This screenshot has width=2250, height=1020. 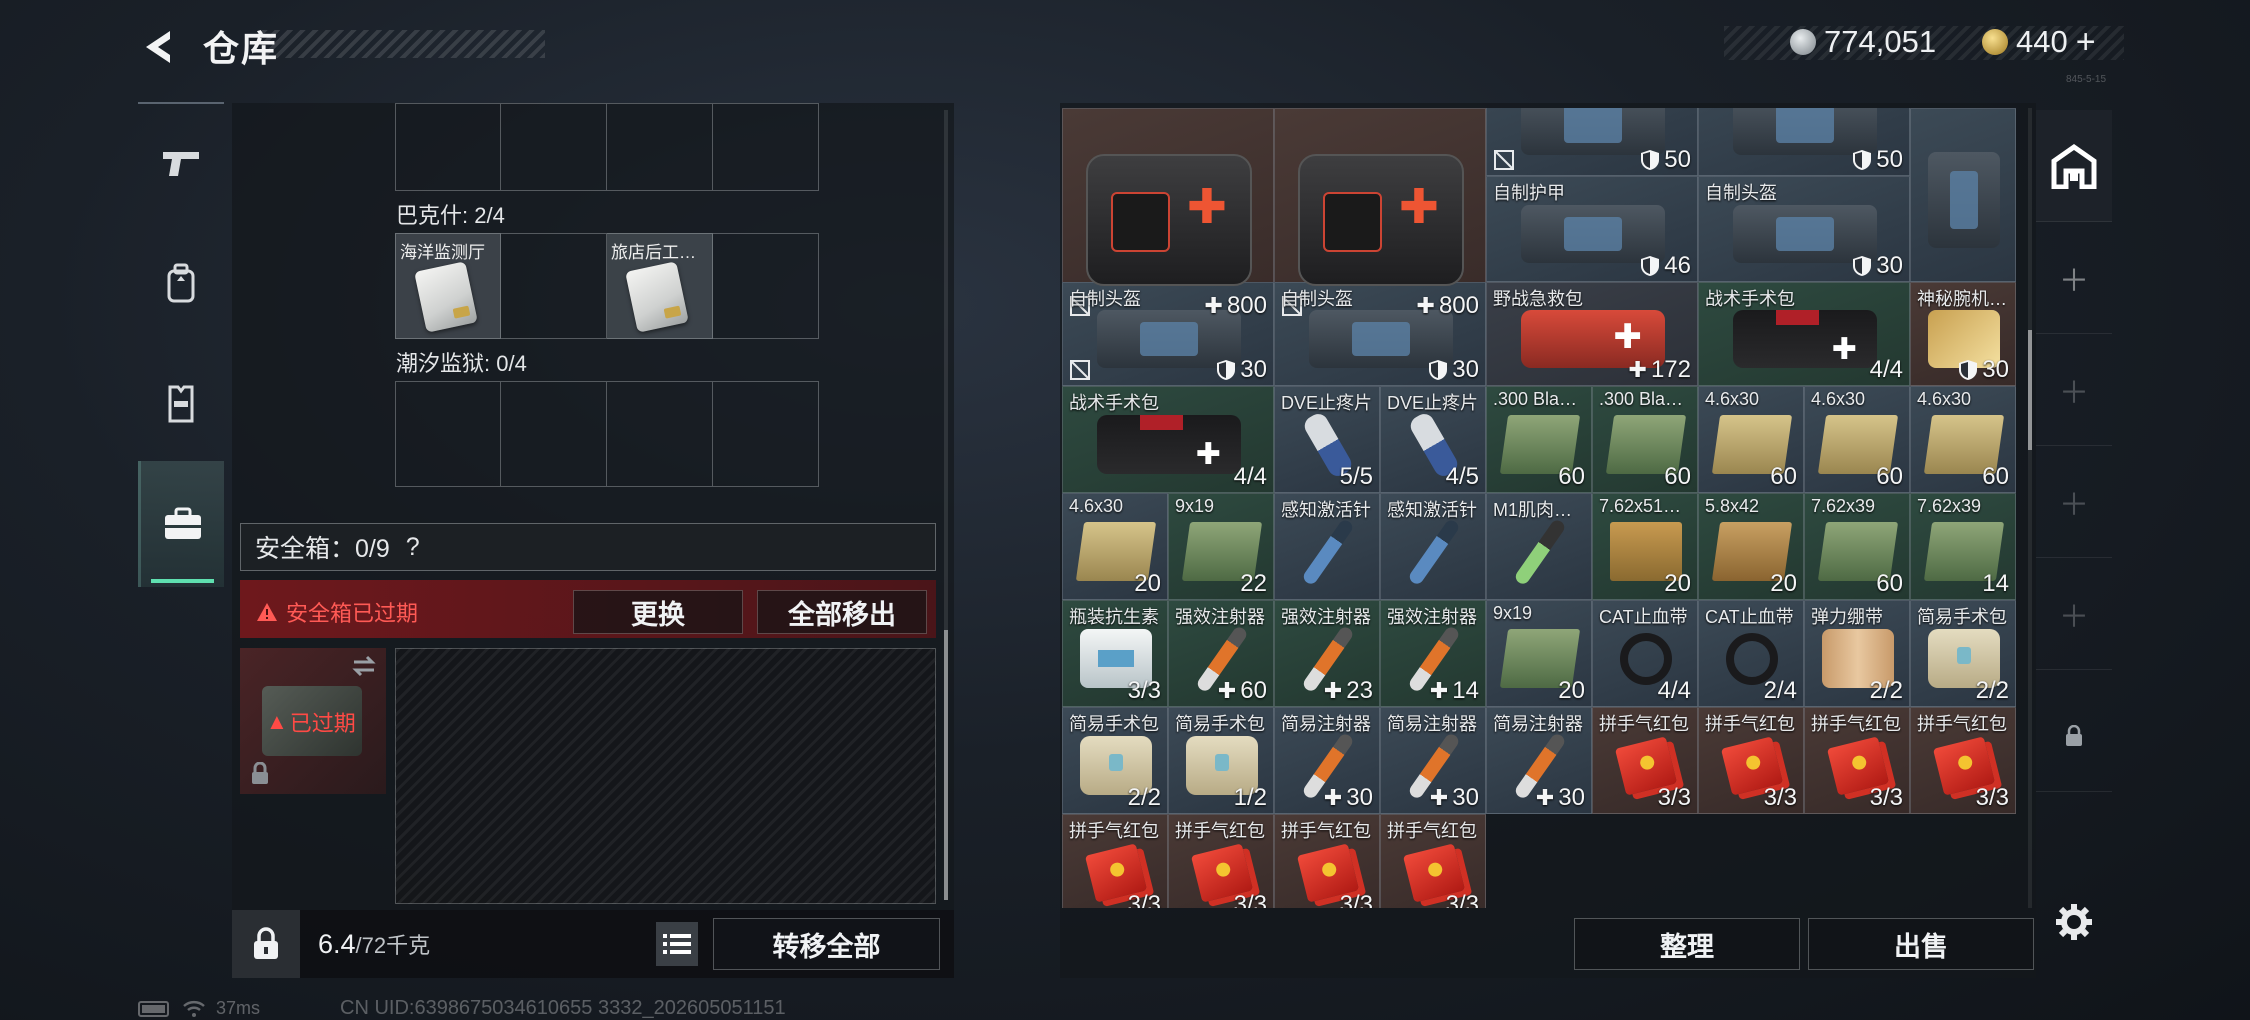 I want to click on inventory-item: 简易手术包 1/2, so click(x=1221, y=760).